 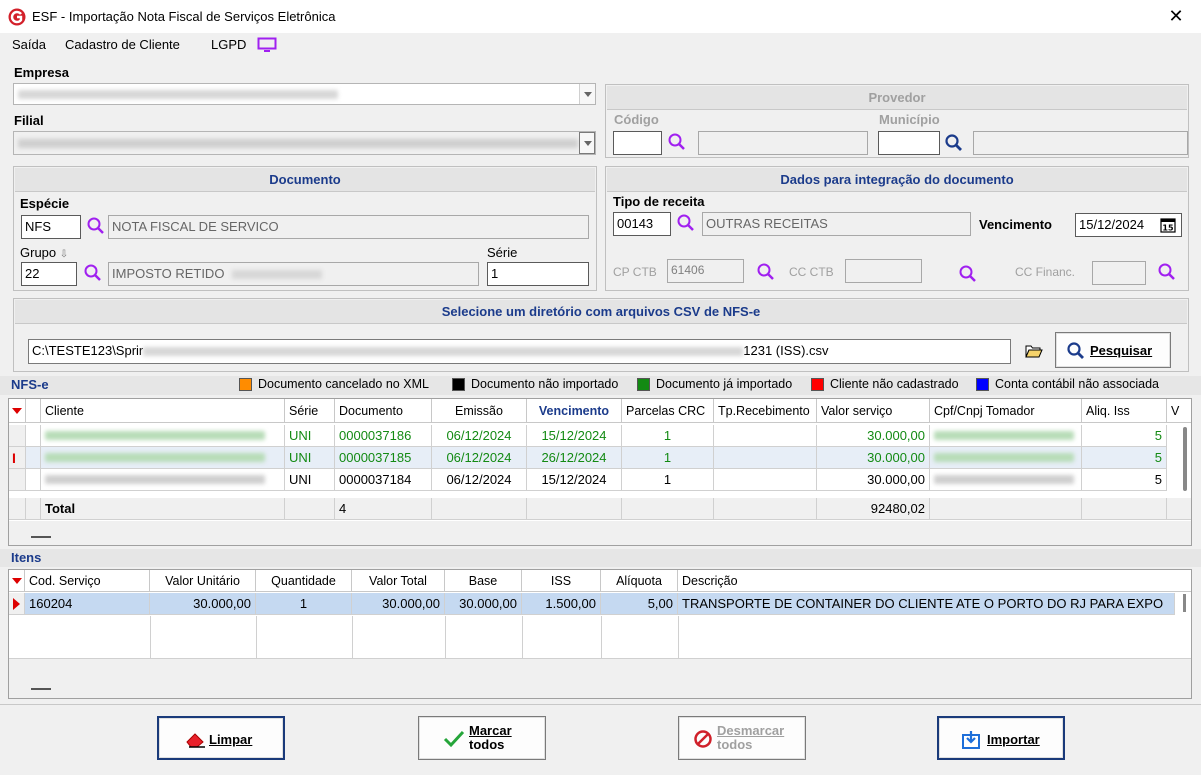 What do you see at coordinates (538, 274) in the screenshot?
I see `serie-input: 1` at bounding box center [538, 274].